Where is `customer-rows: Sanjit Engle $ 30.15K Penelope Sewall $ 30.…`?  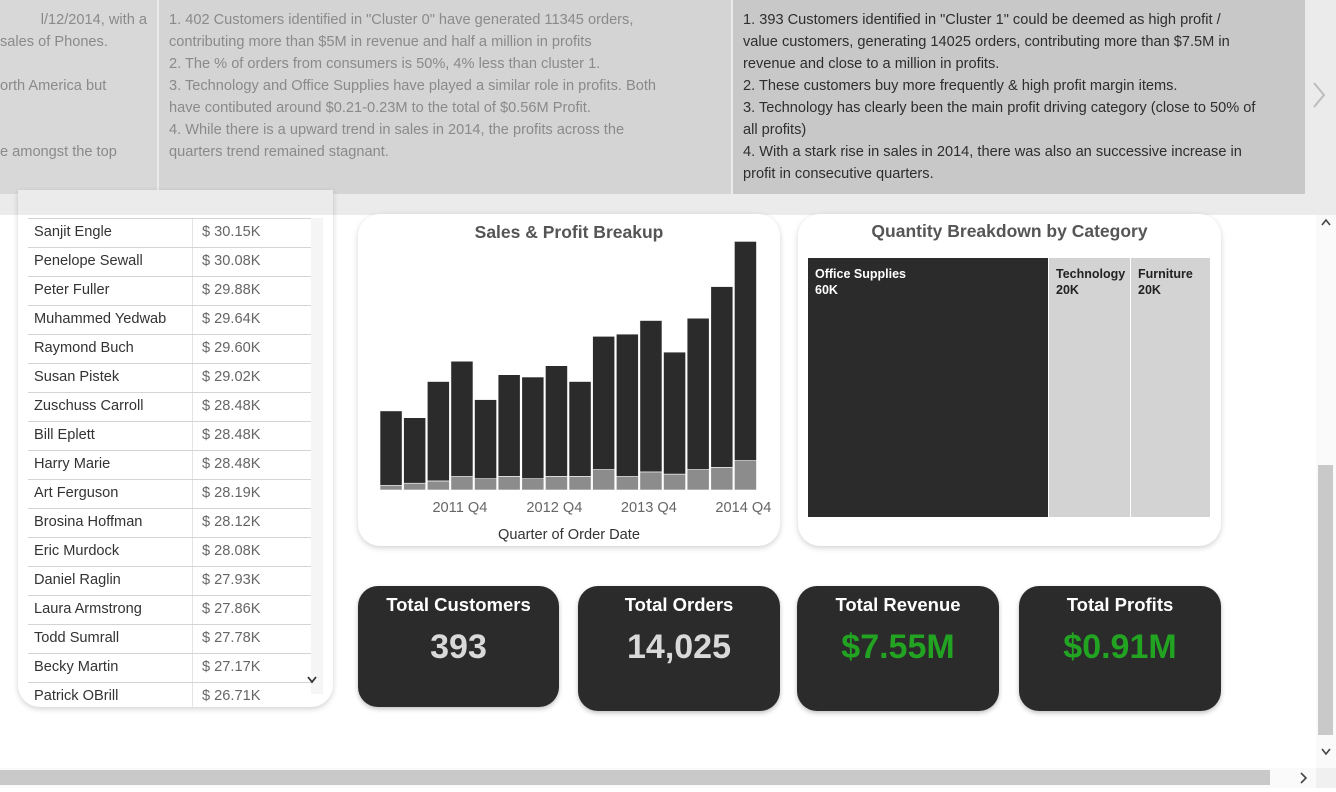 customer-rows: Sanjit Engle $ 30.15K Penelope Sewall $ 30.… is located at coordinates (169, 462).